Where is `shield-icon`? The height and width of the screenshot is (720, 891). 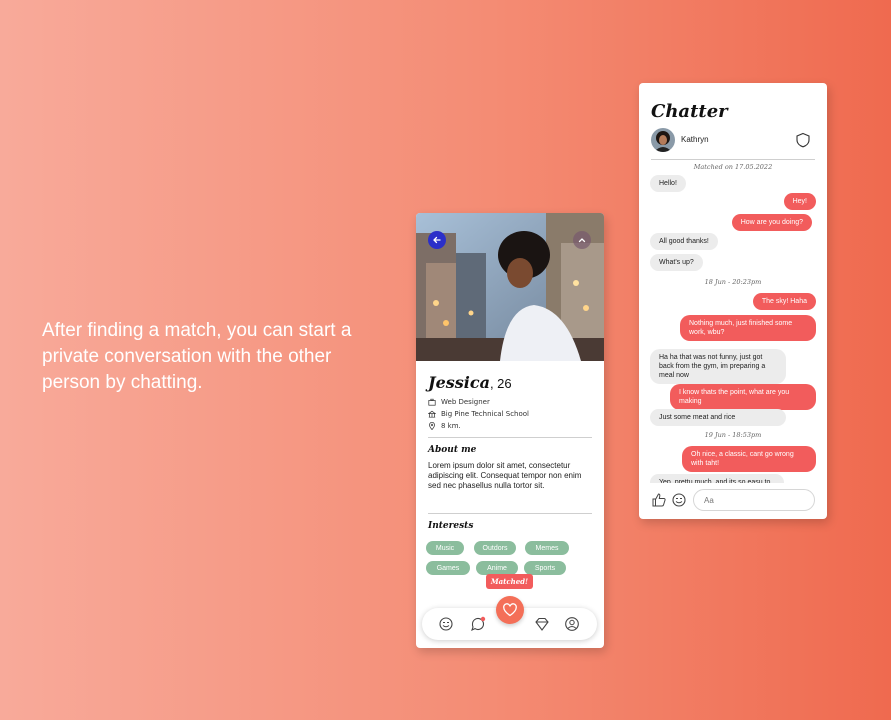
shield-icon is located at coordinates (803, 140).